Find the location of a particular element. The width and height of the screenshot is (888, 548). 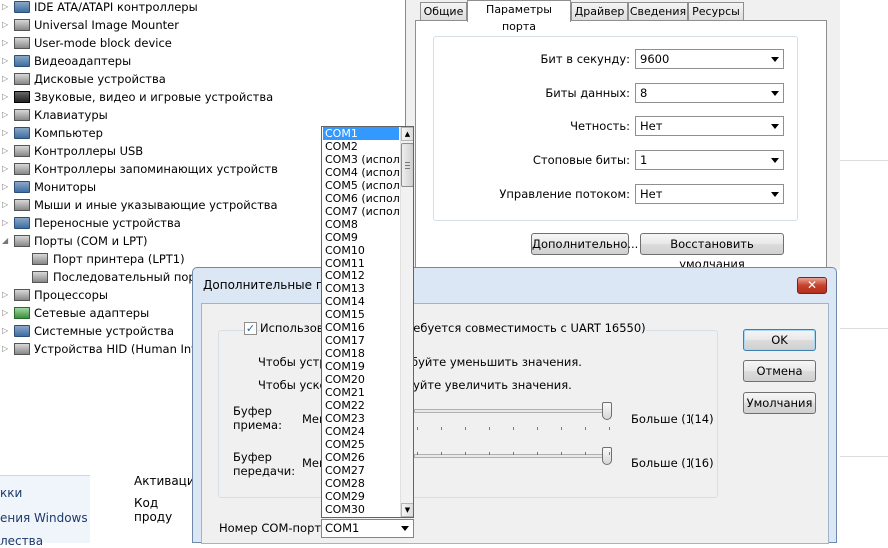

system-info-pane: Активация Код проду is located at coordinates (146, 508).